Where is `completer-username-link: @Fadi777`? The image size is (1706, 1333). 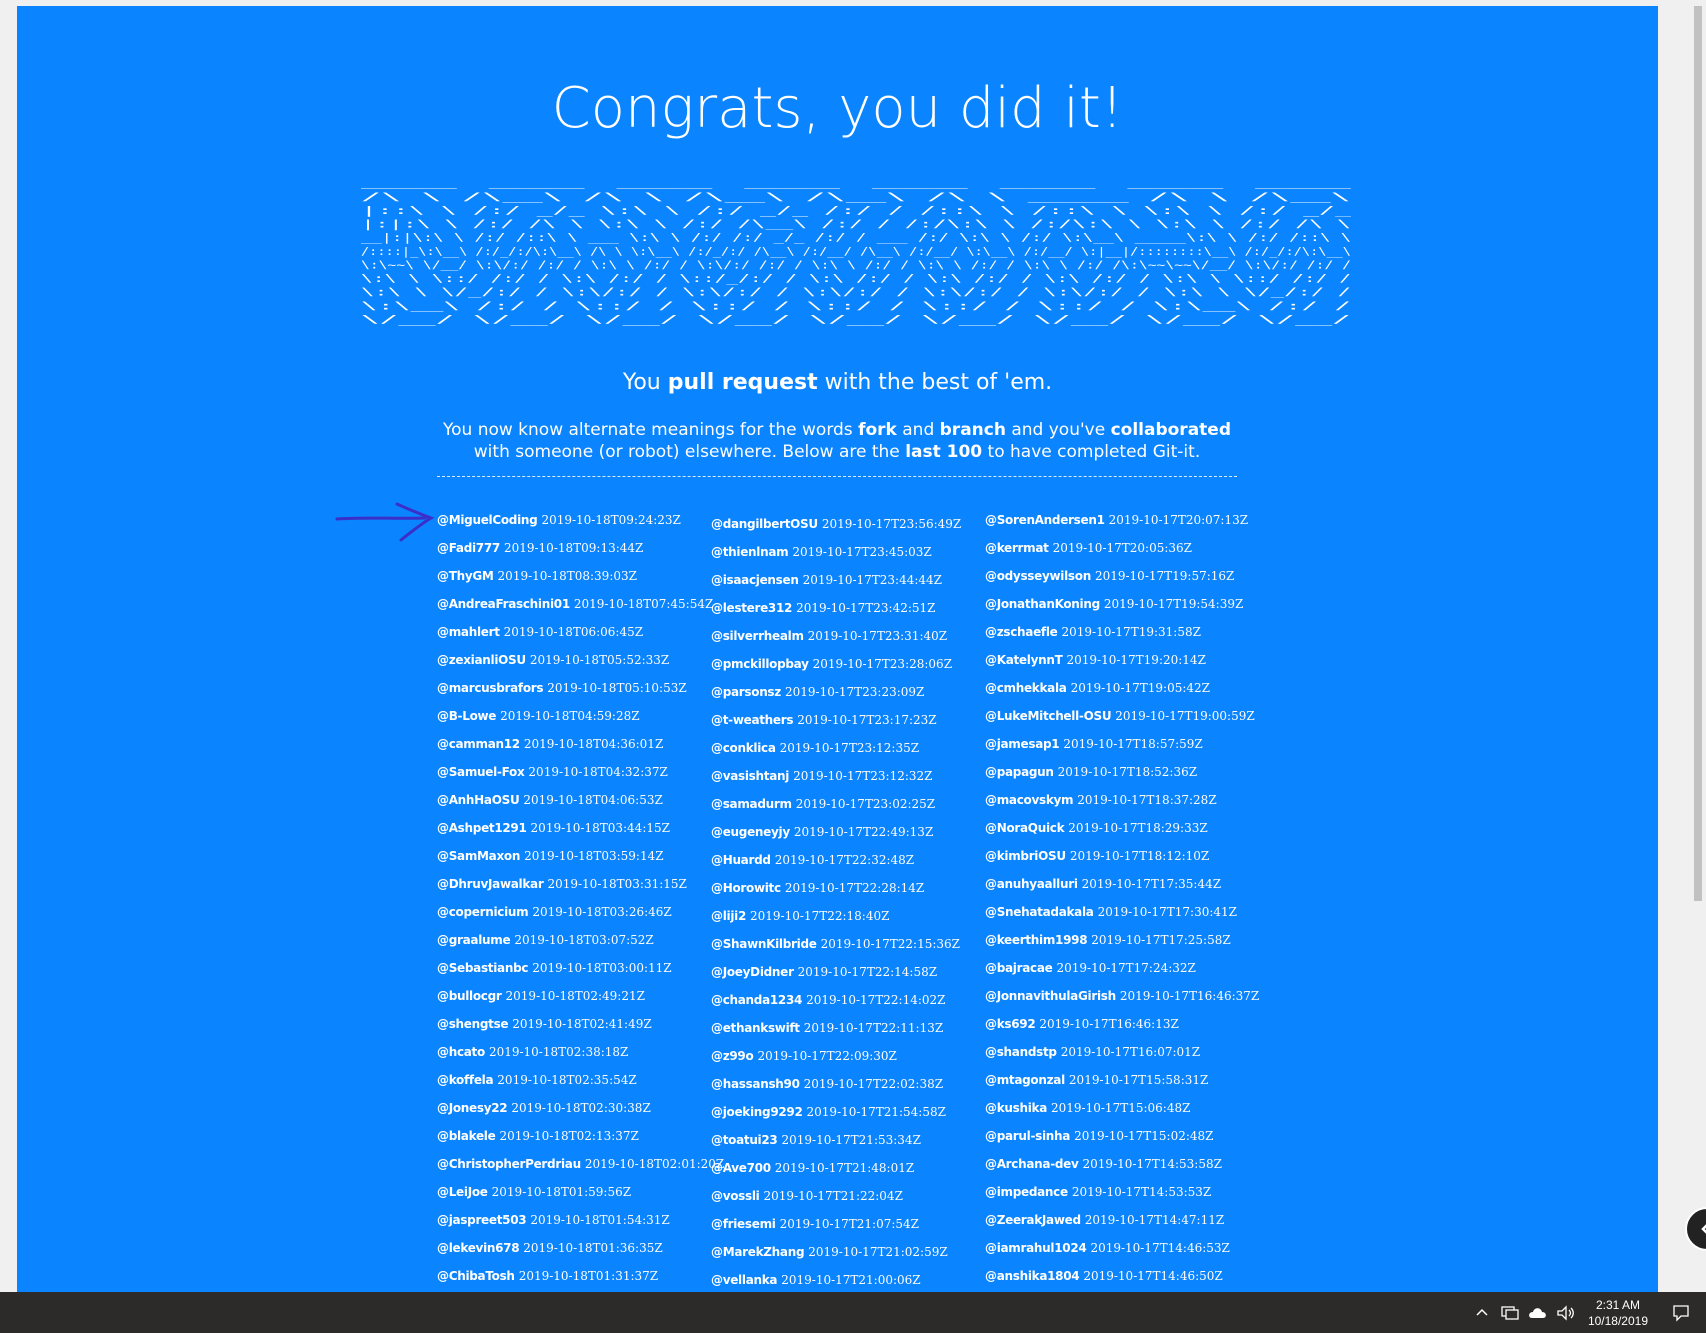
completer-username-link: @Fadi777 is located at coordinates (468, 548).